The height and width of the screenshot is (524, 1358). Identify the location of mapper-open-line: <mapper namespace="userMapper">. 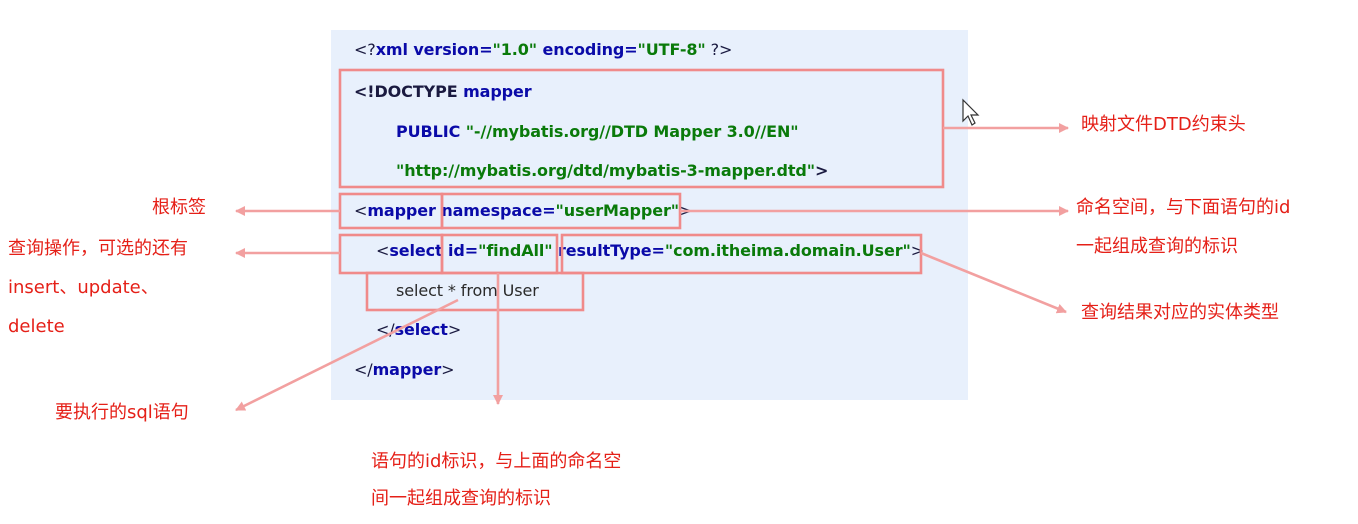
(523, 210).